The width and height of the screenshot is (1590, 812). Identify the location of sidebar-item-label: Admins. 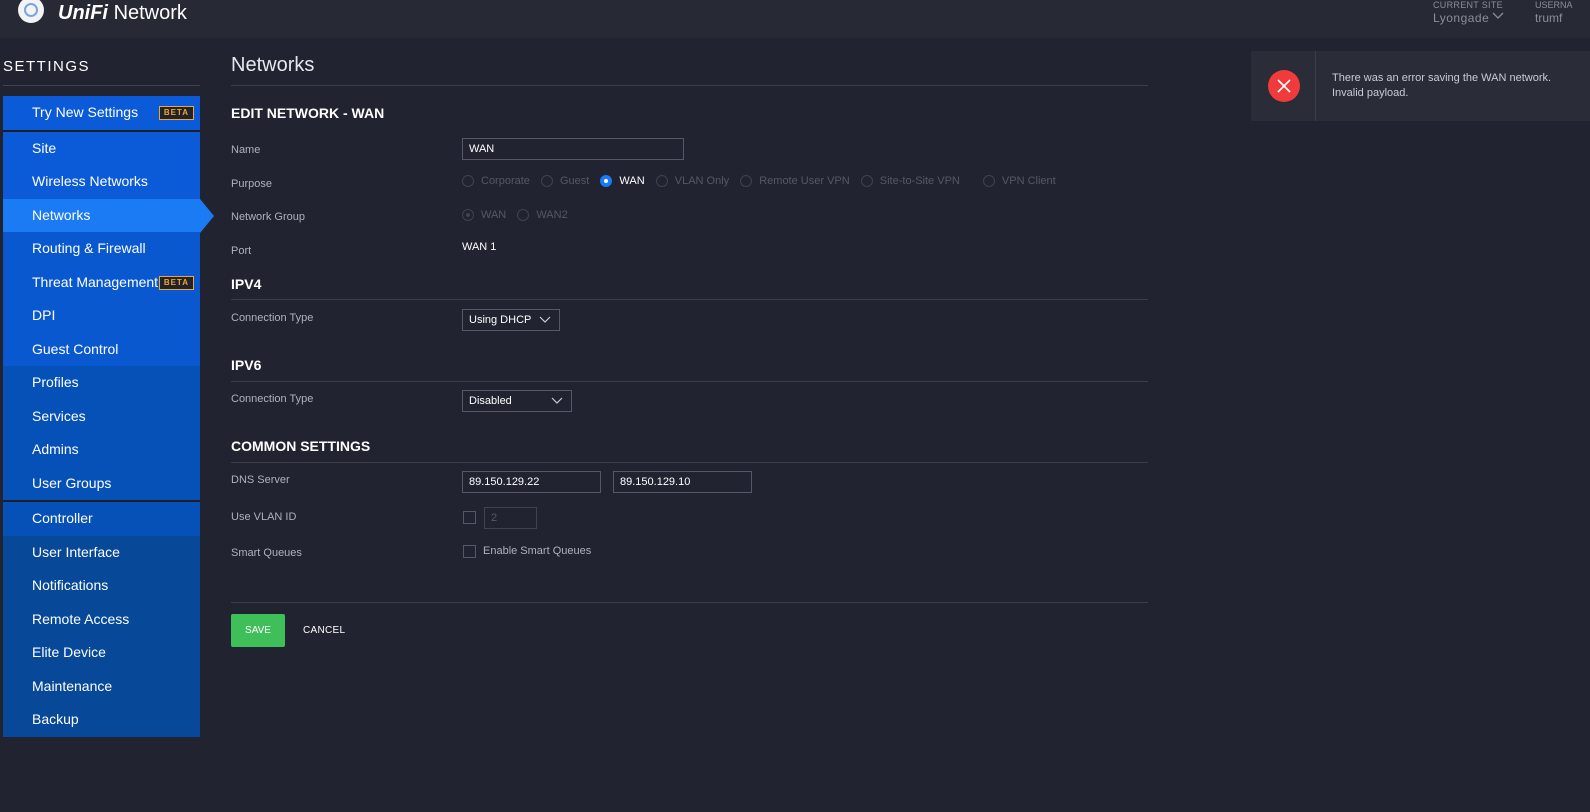
(55, 449).